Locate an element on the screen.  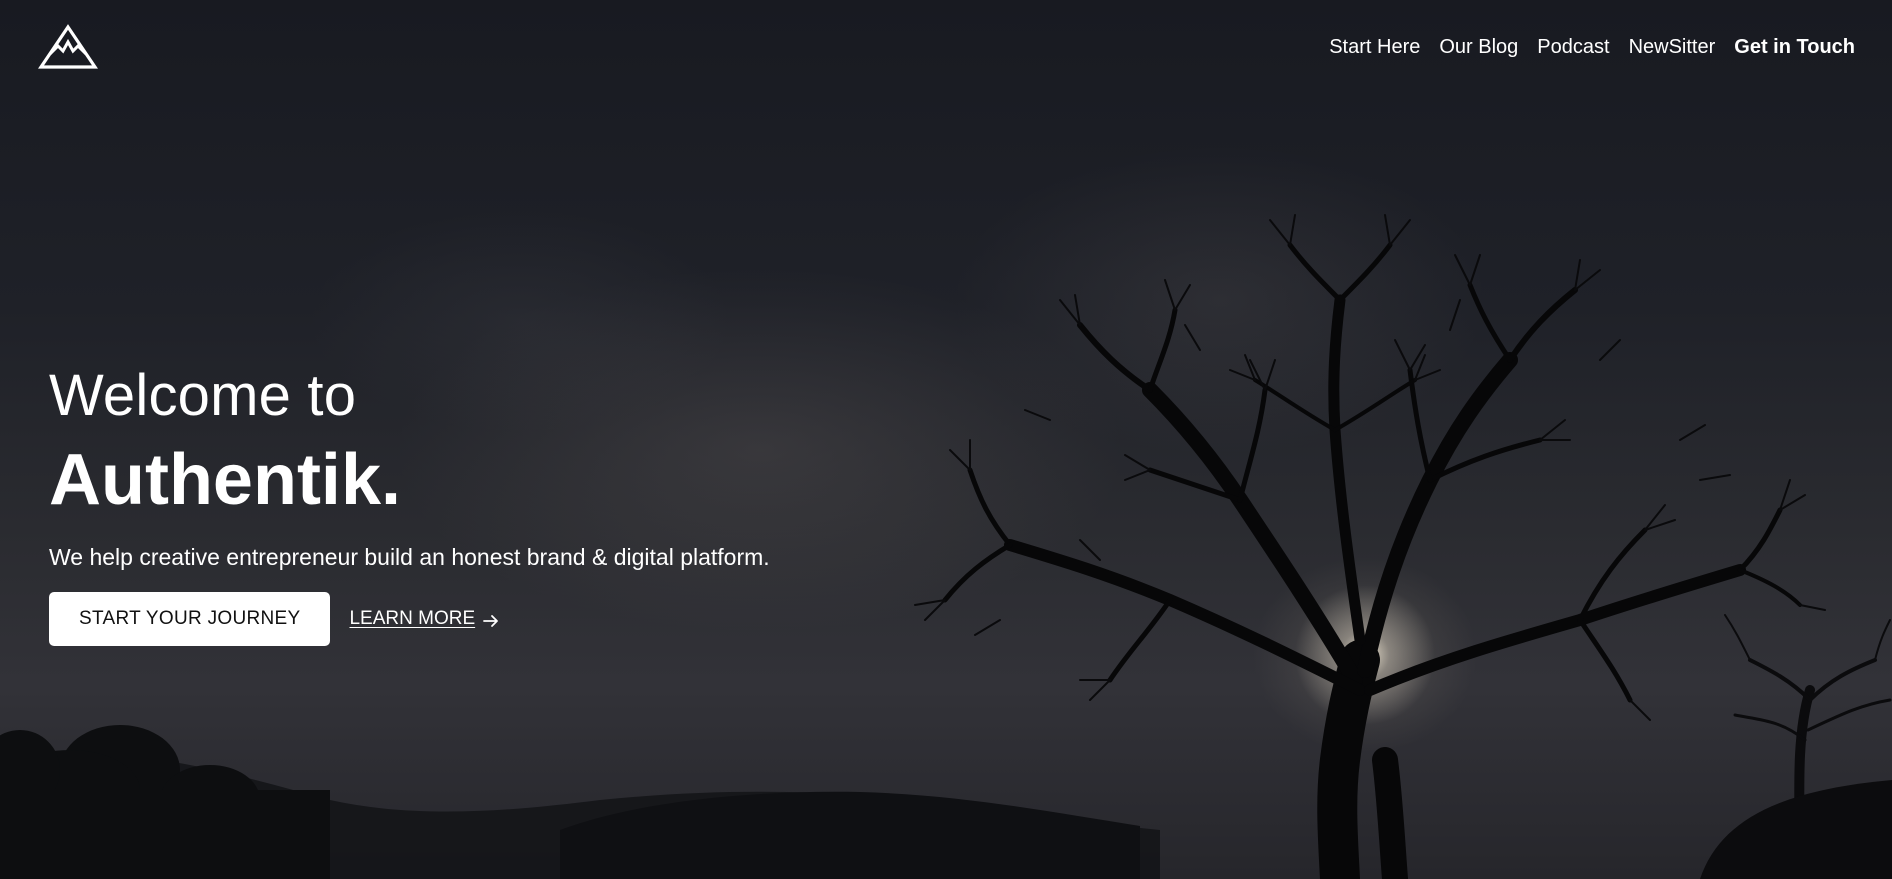
arrow-right-icon is located at coordinates (491, 619).